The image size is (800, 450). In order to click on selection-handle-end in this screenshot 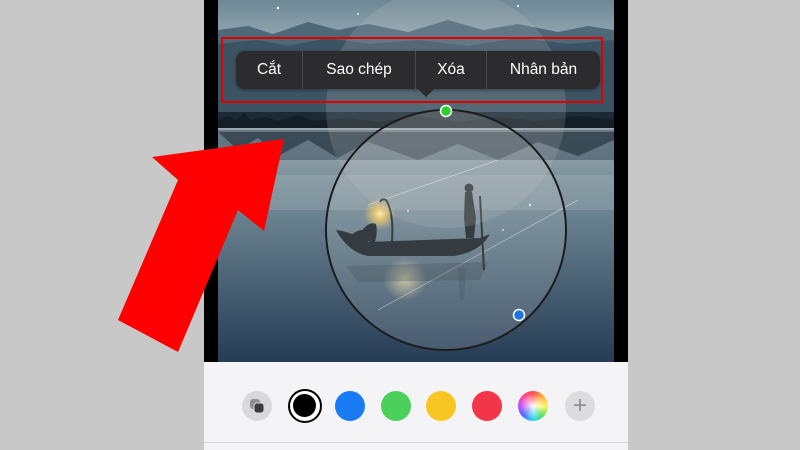, I will do `click(519, 315)`.